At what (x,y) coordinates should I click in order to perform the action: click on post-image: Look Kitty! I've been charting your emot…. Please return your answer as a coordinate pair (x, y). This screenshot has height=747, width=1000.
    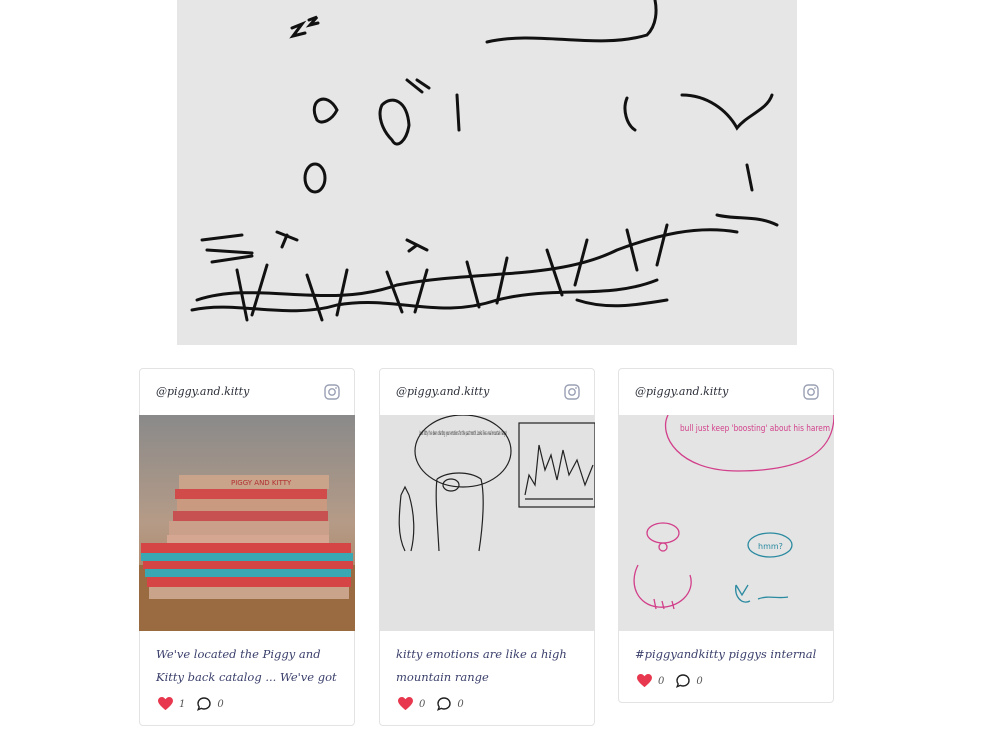
    Looking at the image, I should click on (487, 523).